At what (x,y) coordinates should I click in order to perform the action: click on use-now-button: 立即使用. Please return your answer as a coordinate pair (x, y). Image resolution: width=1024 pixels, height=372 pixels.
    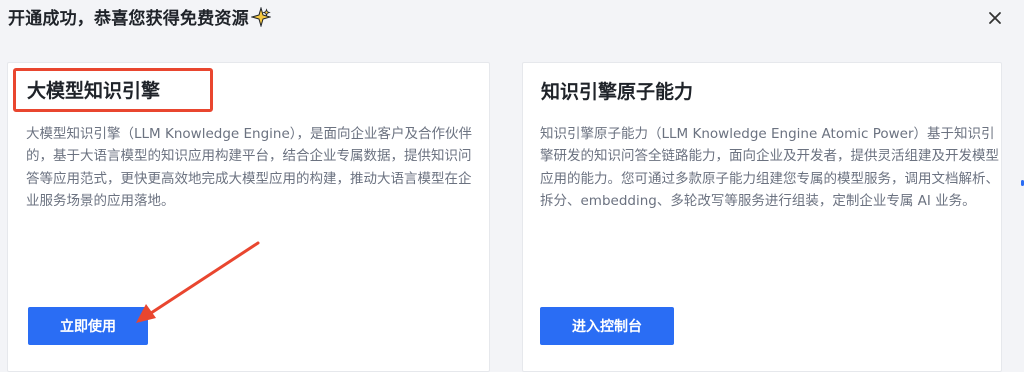
    Looking at the image, I should click on (88, 326).